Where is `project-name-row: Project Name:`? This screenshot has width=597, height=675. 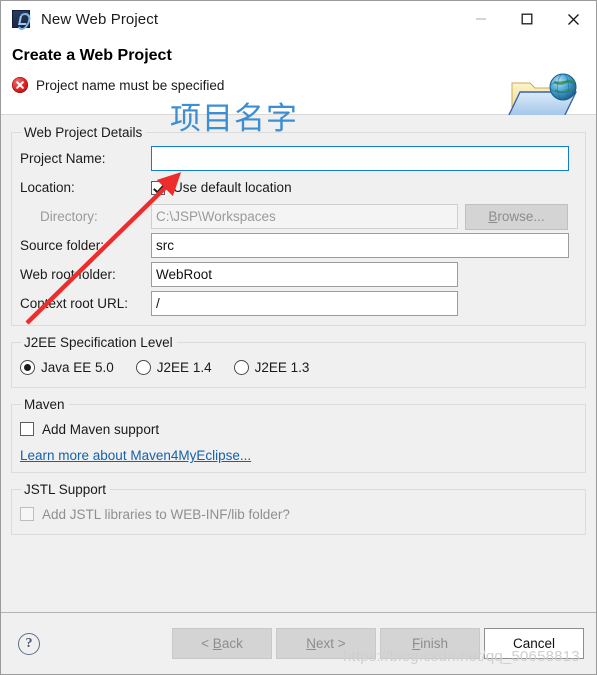
project-name-row: Project Name: is located at coordinates (298, 158).